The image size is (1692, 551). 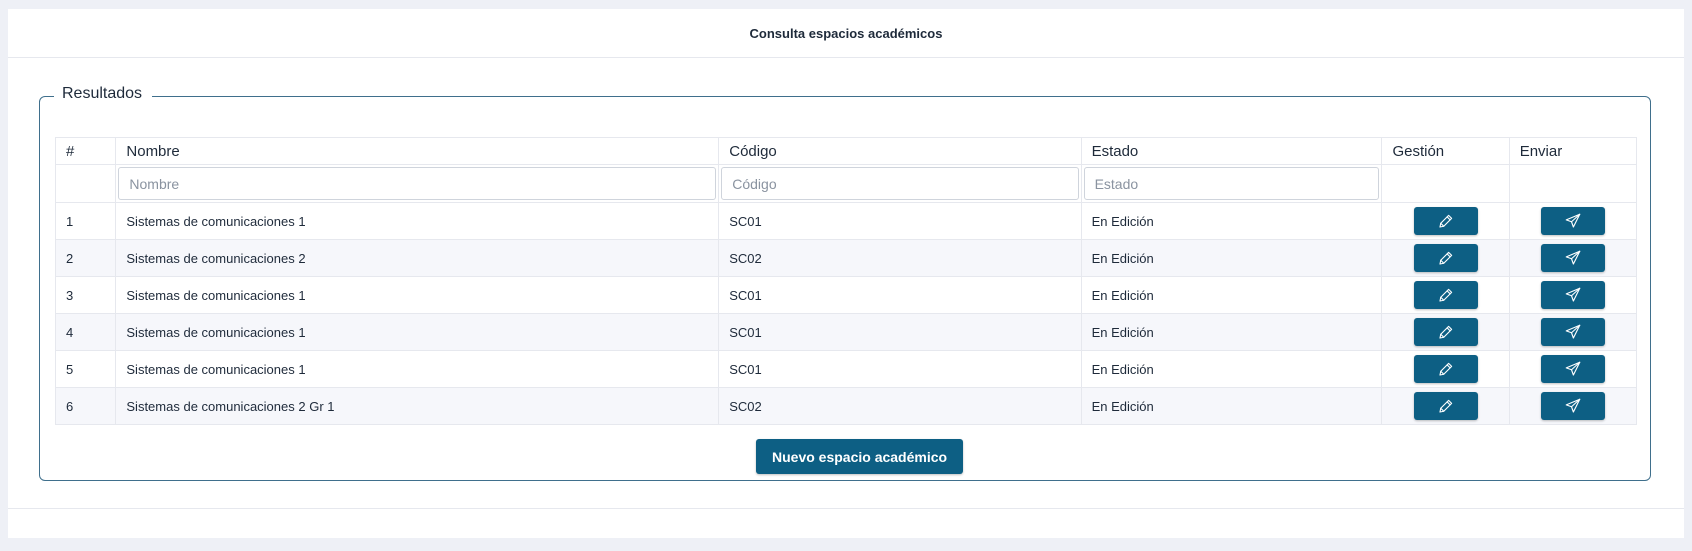 I want to click on column-header-gestion: Gestión, so click(x=1445, y=151).